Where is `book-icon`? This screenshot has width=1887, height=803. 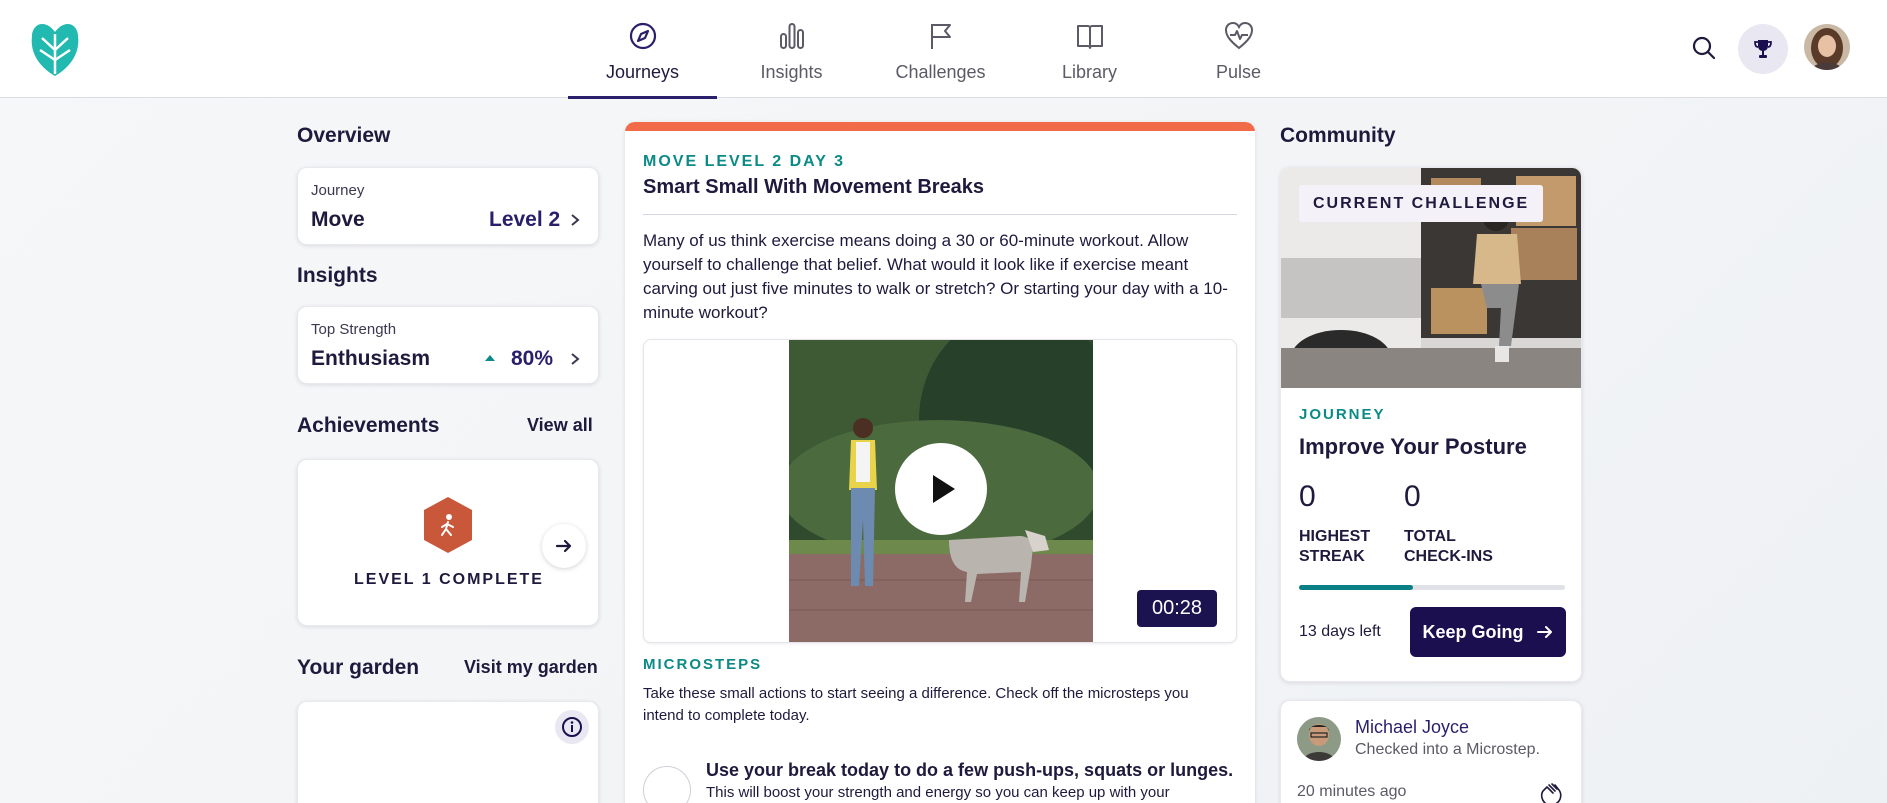 book-icon is located at coordinates (1089, 37).